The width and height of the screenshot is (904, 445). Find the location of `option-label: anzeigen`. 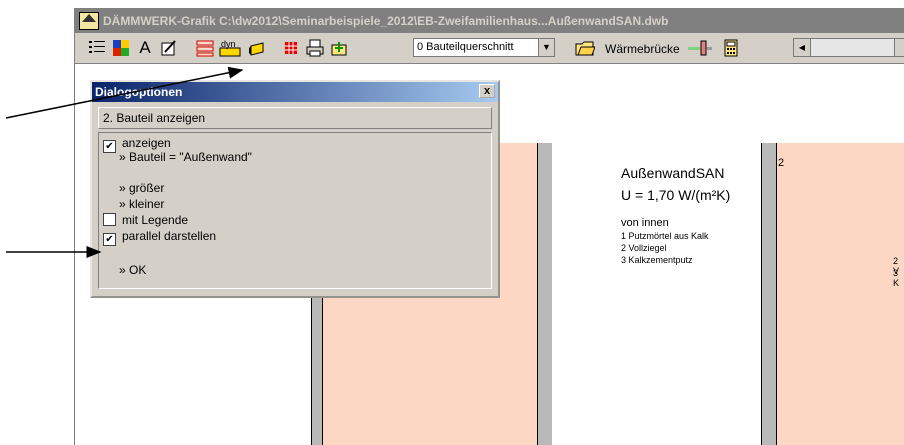

option-label: anzeigen is located at coordinates (146, 143).